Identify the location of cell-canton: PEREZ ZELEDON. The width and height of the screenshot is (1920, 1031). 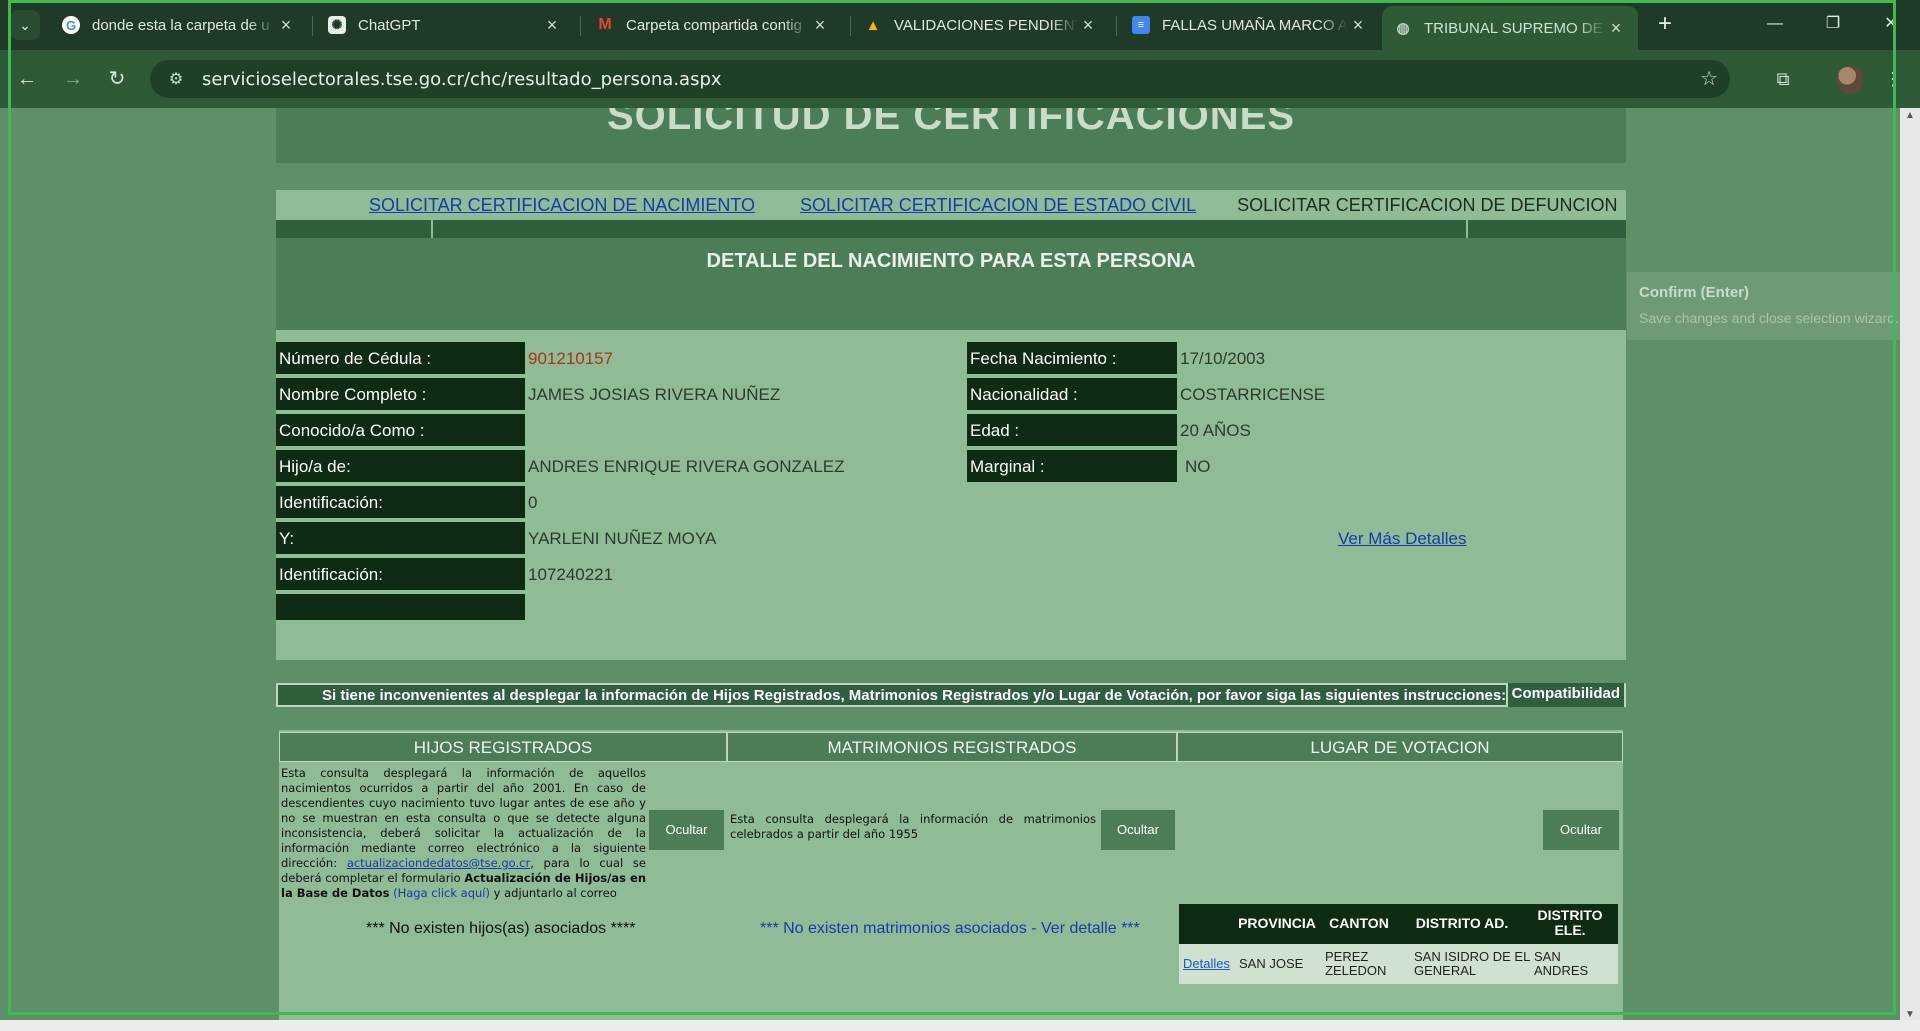
(1356, 963).